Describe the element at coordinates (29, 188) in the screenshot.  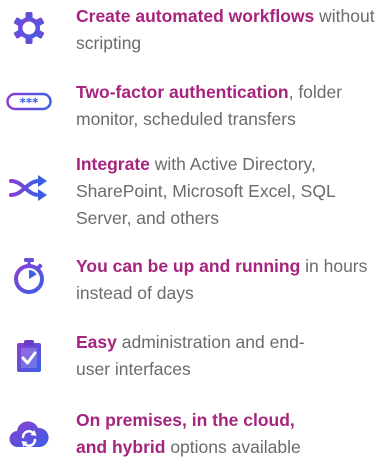
I see `shuffle-icon` at that location.